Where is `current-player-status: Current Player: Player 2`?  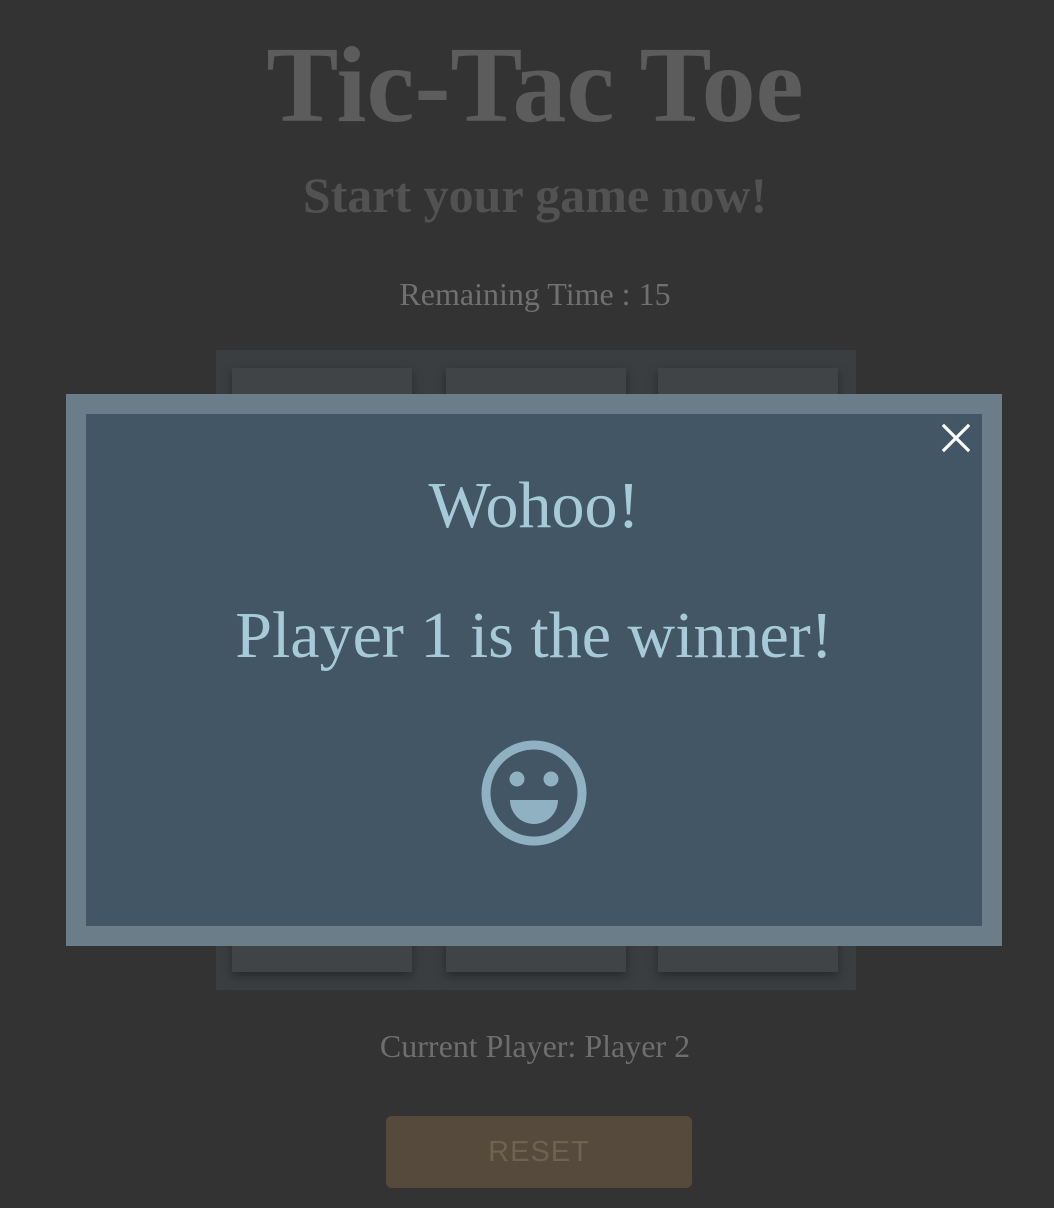
current-player-status: Current Player: Player 2 is located at coordinates (535, 1046).